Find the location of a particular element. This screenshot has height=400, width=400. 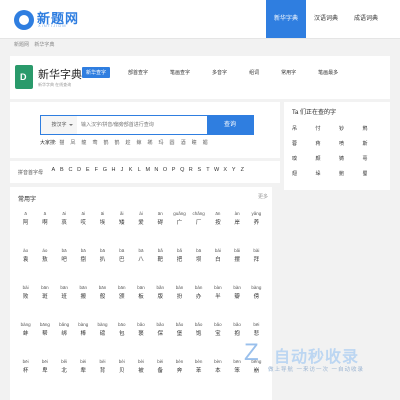

hot-word: 鹕 is located at coordinates (150, 142).